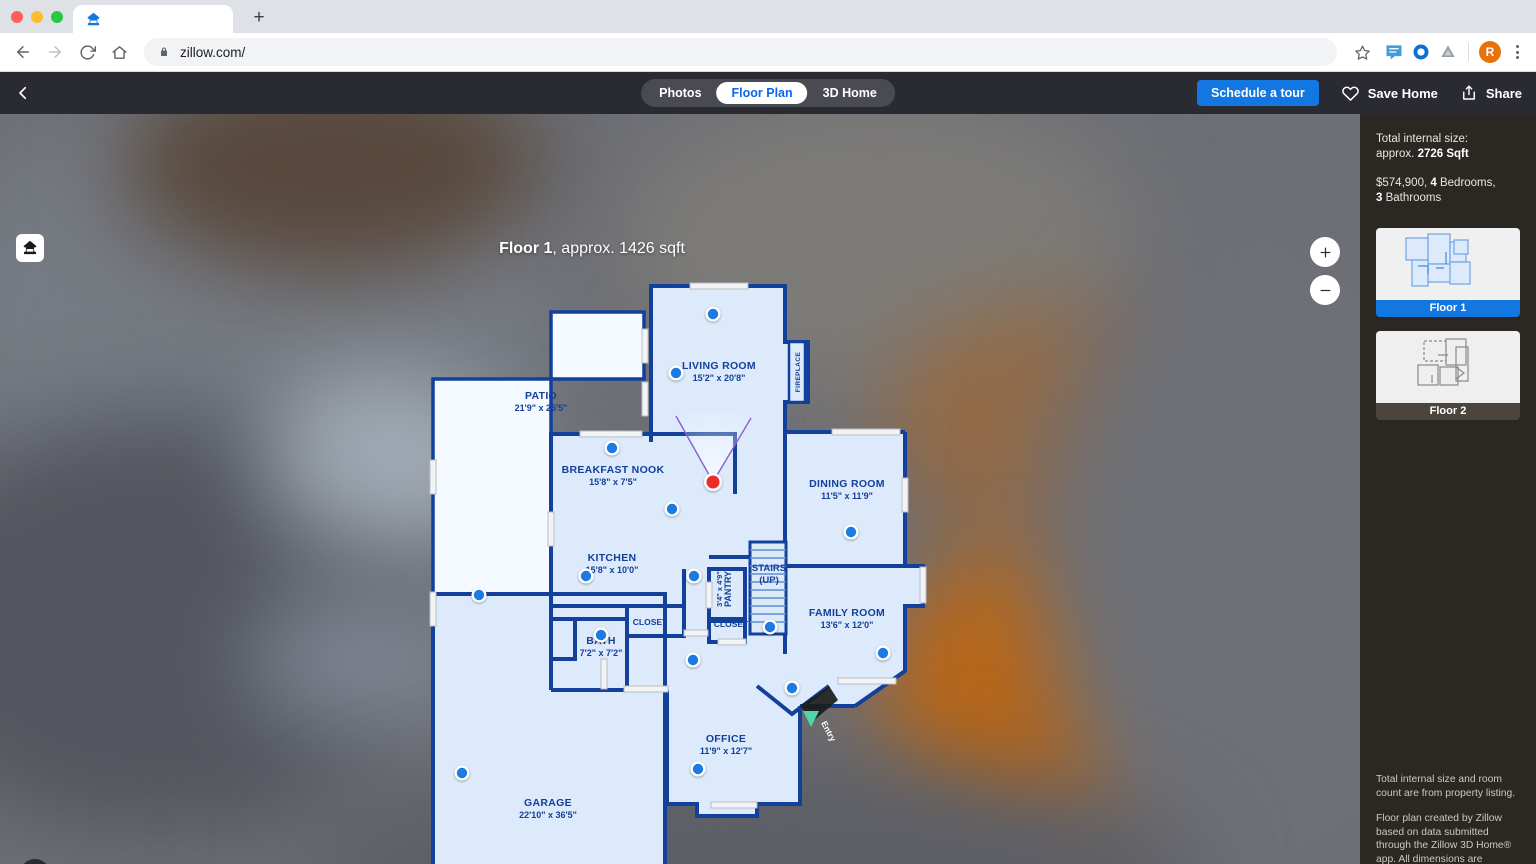 The height and width of the screenshot is (864, 1536). I want to click on total-size-block: Total internal size: approx. 2726 Sqft, so click(1448, 147).